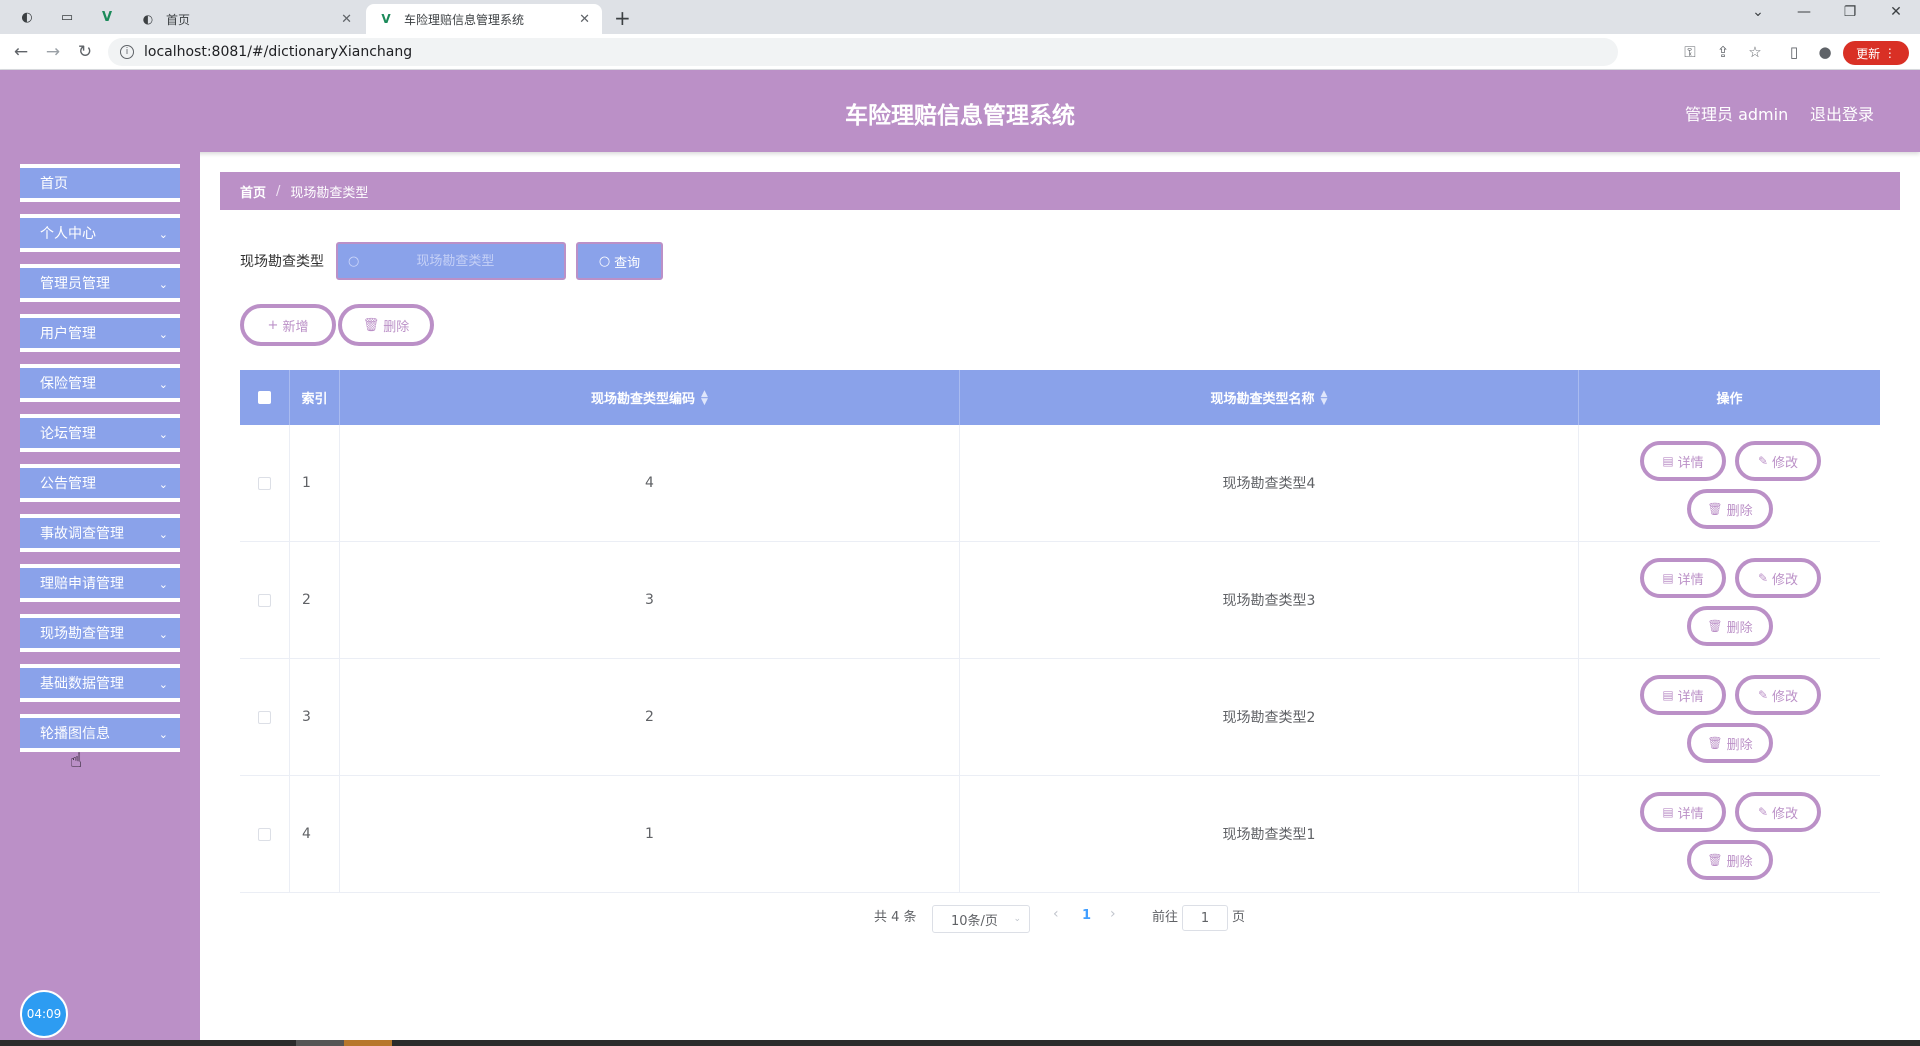 The height and width of the screenshot is (1046, 1920). Describe the element at coordinates (127, 52) in the screenshot. I see `info-icon: i` at that location.